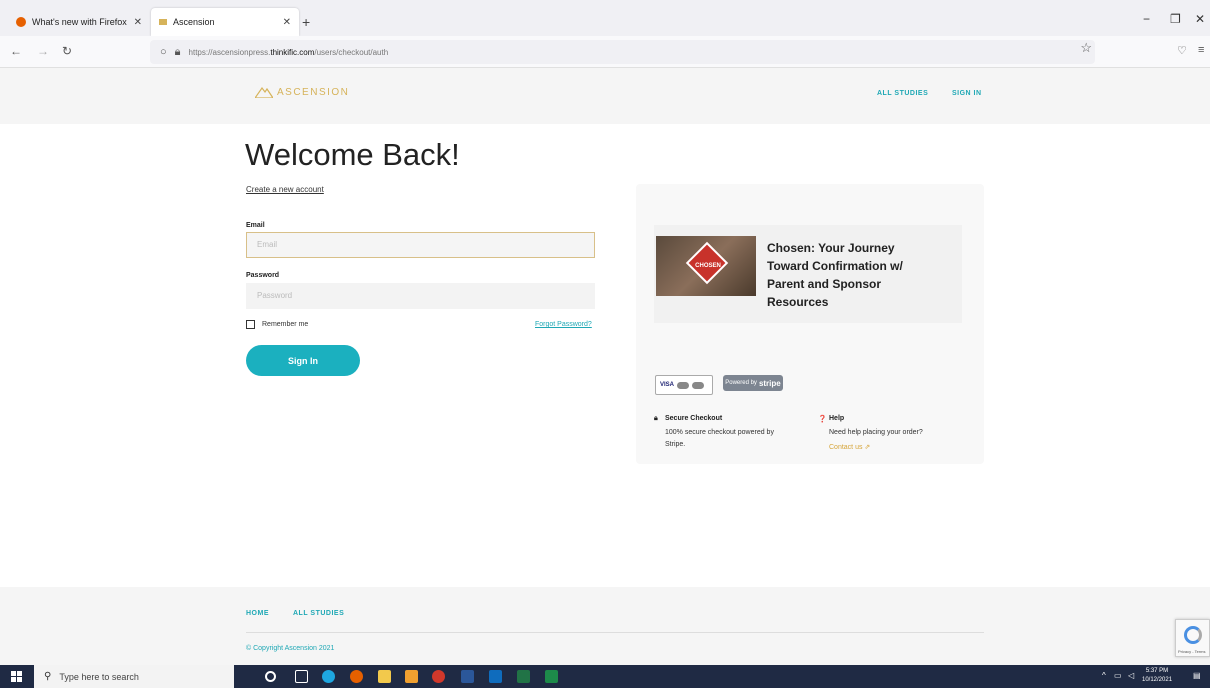  What do you see at coordinates (523, 676) in the screenshot?
I see `project-icon` at bounding box center [523, 676].